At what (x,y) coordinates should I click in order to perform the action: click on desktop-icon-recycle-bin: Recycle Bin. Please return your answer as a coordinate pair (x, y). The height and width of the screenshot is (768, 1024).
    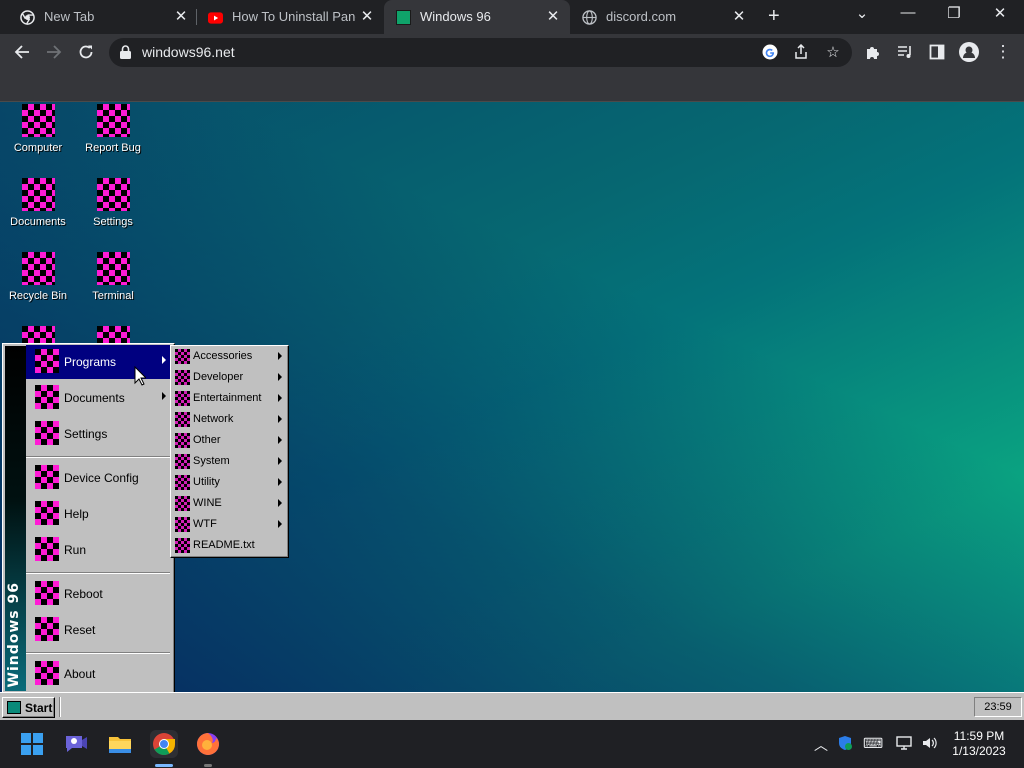
    Looking at the image, I should click on (39, 277).